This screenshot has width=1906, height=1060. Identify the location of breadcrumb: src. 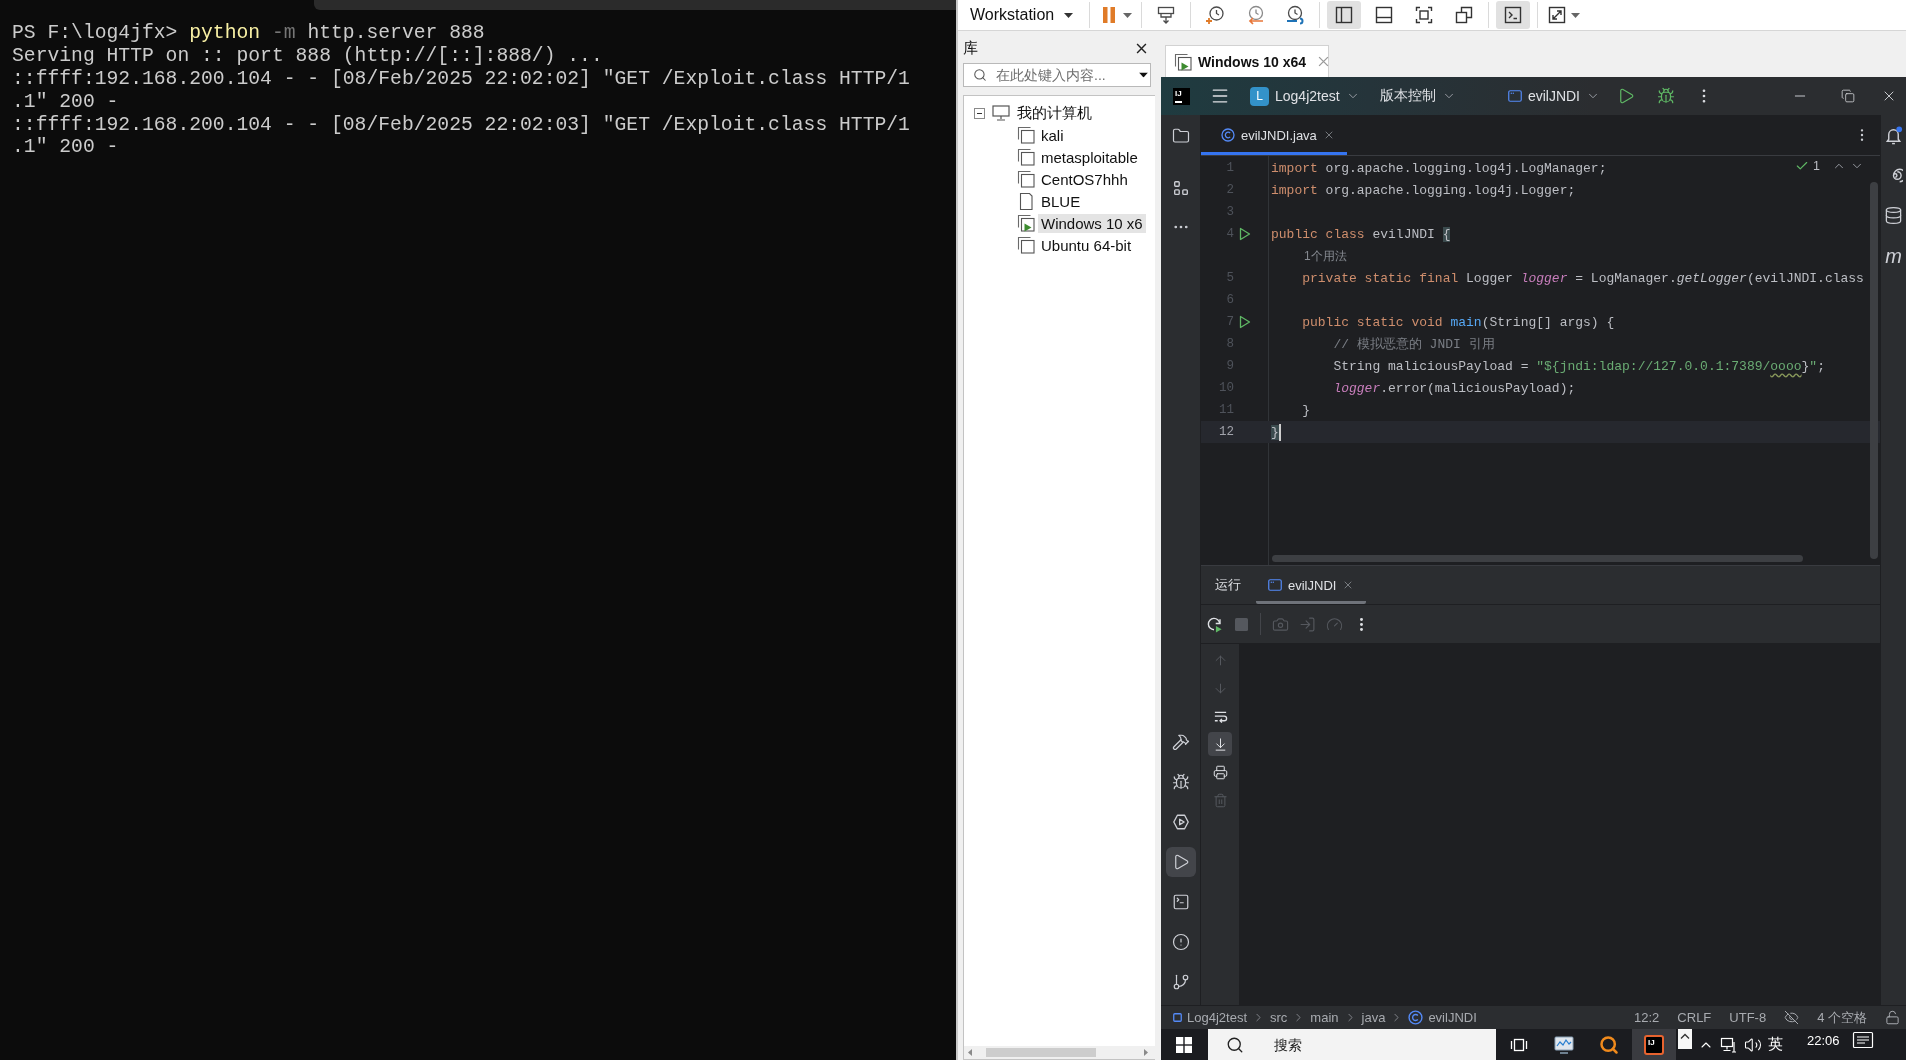
(1279, 1017).